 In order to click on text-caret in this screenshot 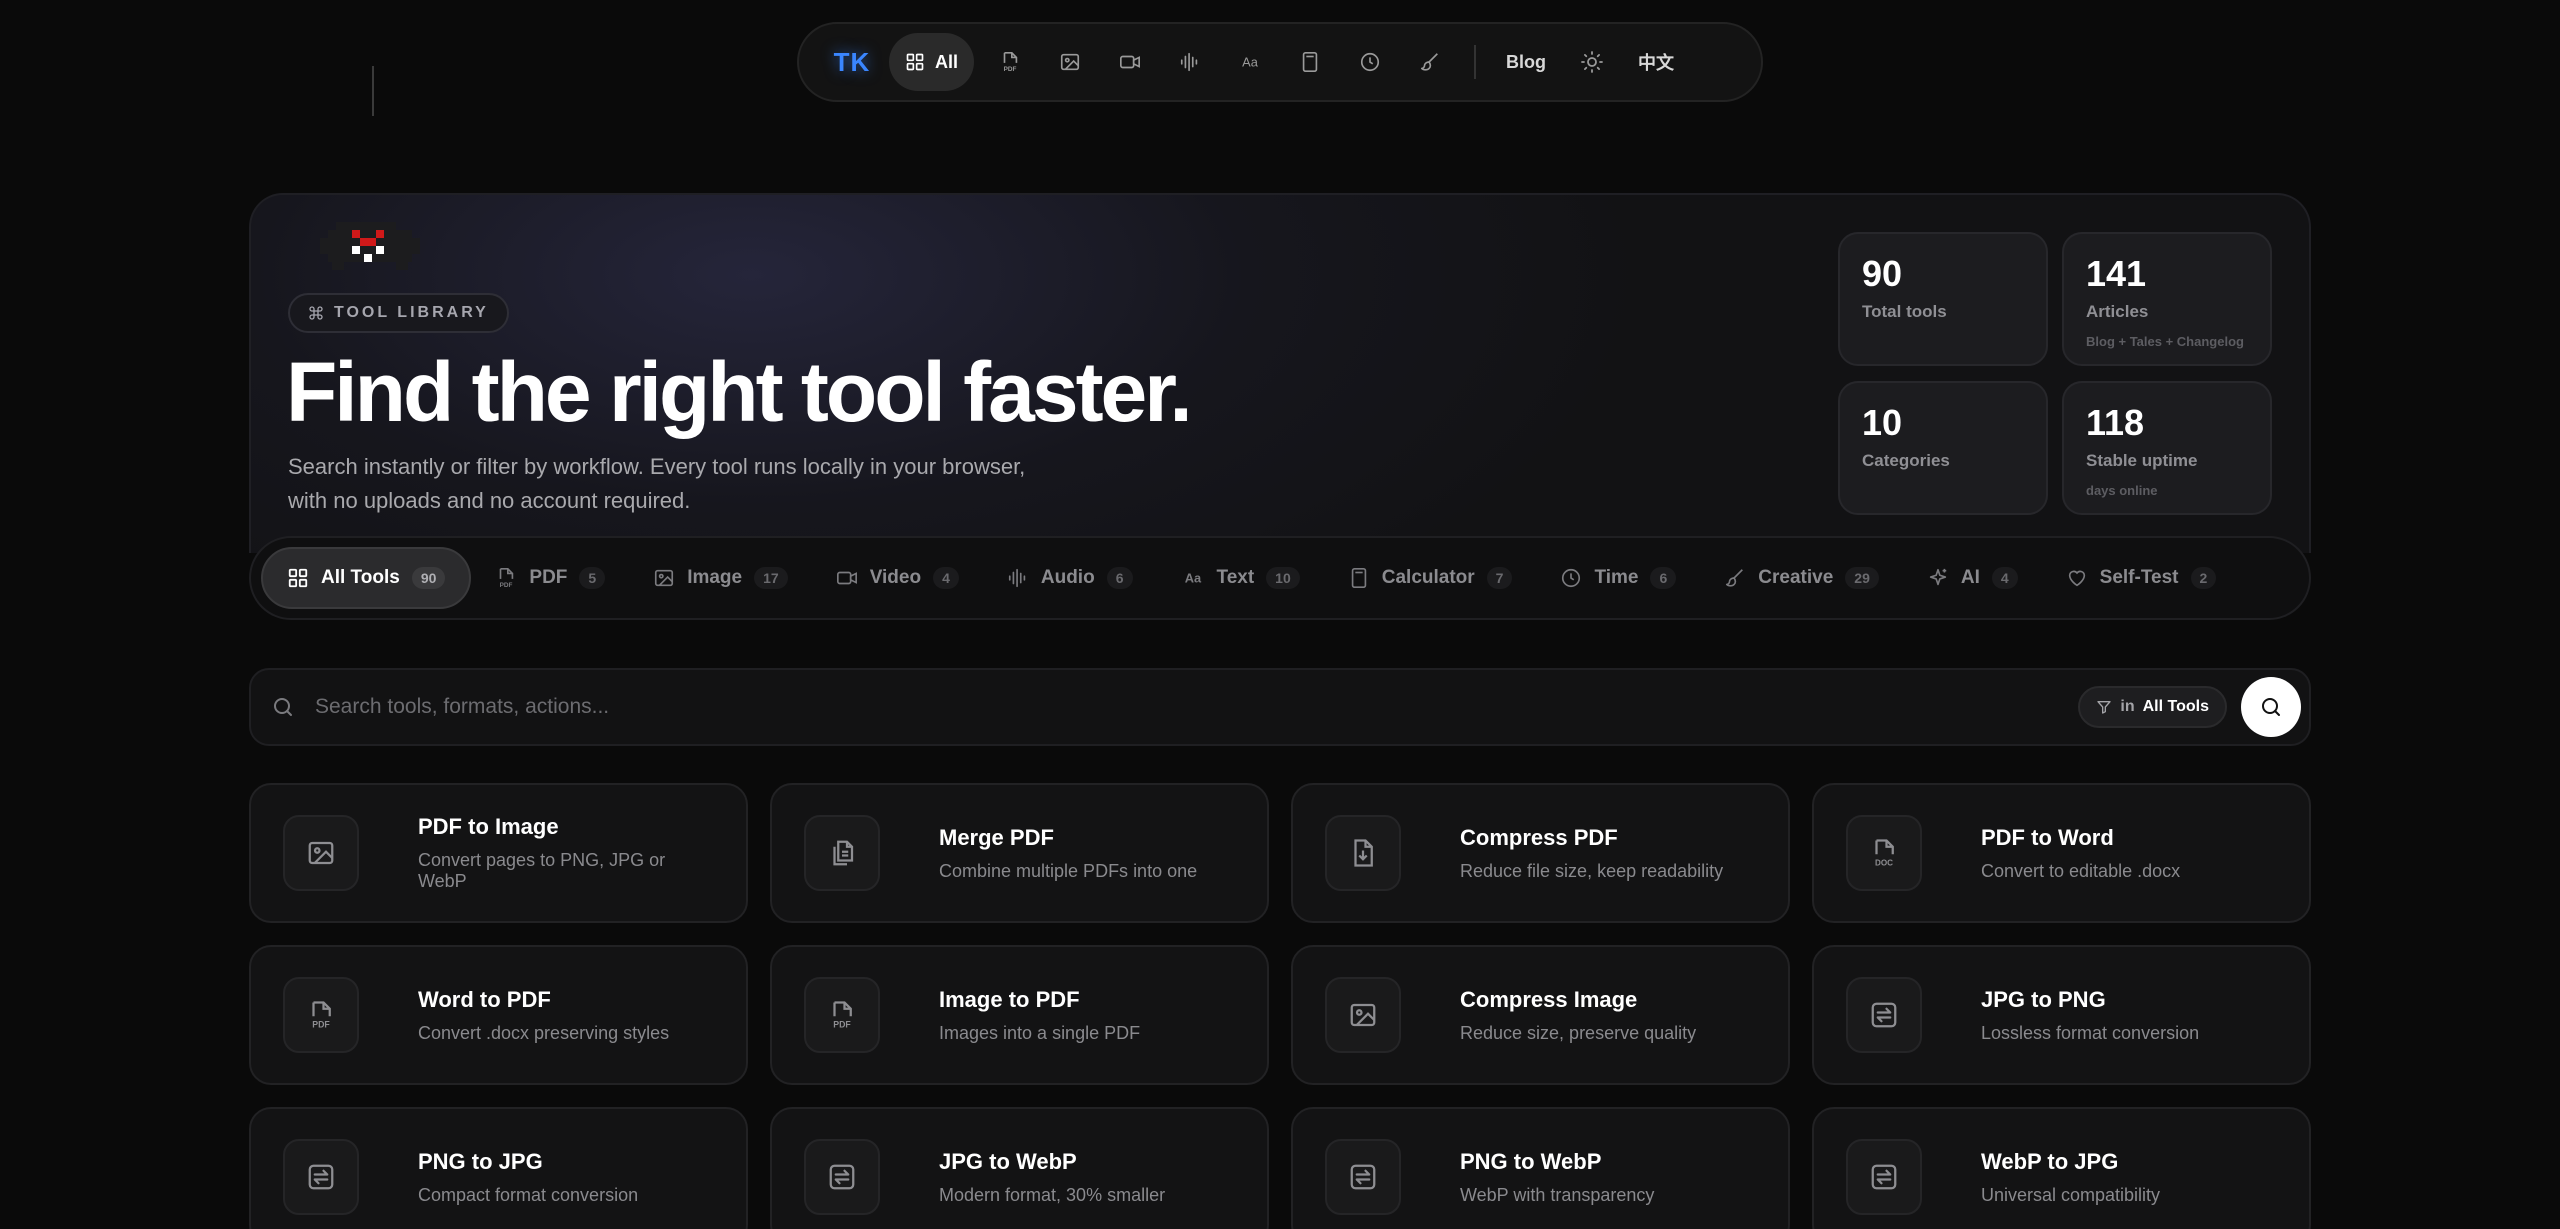, I will do `click(373, 91)`.